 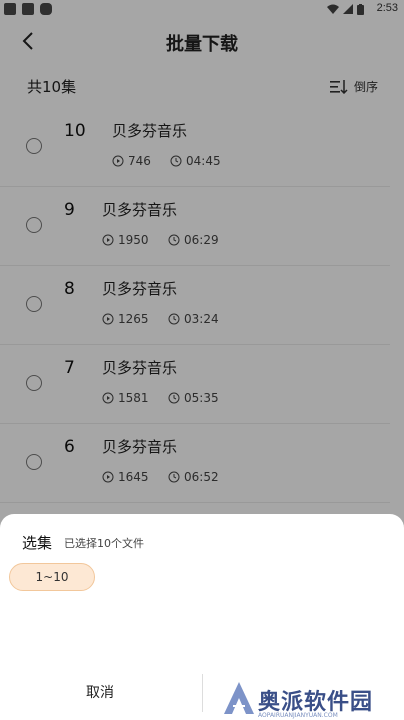 I want to click on watermark-subtext: AOPAIRUANJIANYUAN.COM, so click(x=298, y=715).